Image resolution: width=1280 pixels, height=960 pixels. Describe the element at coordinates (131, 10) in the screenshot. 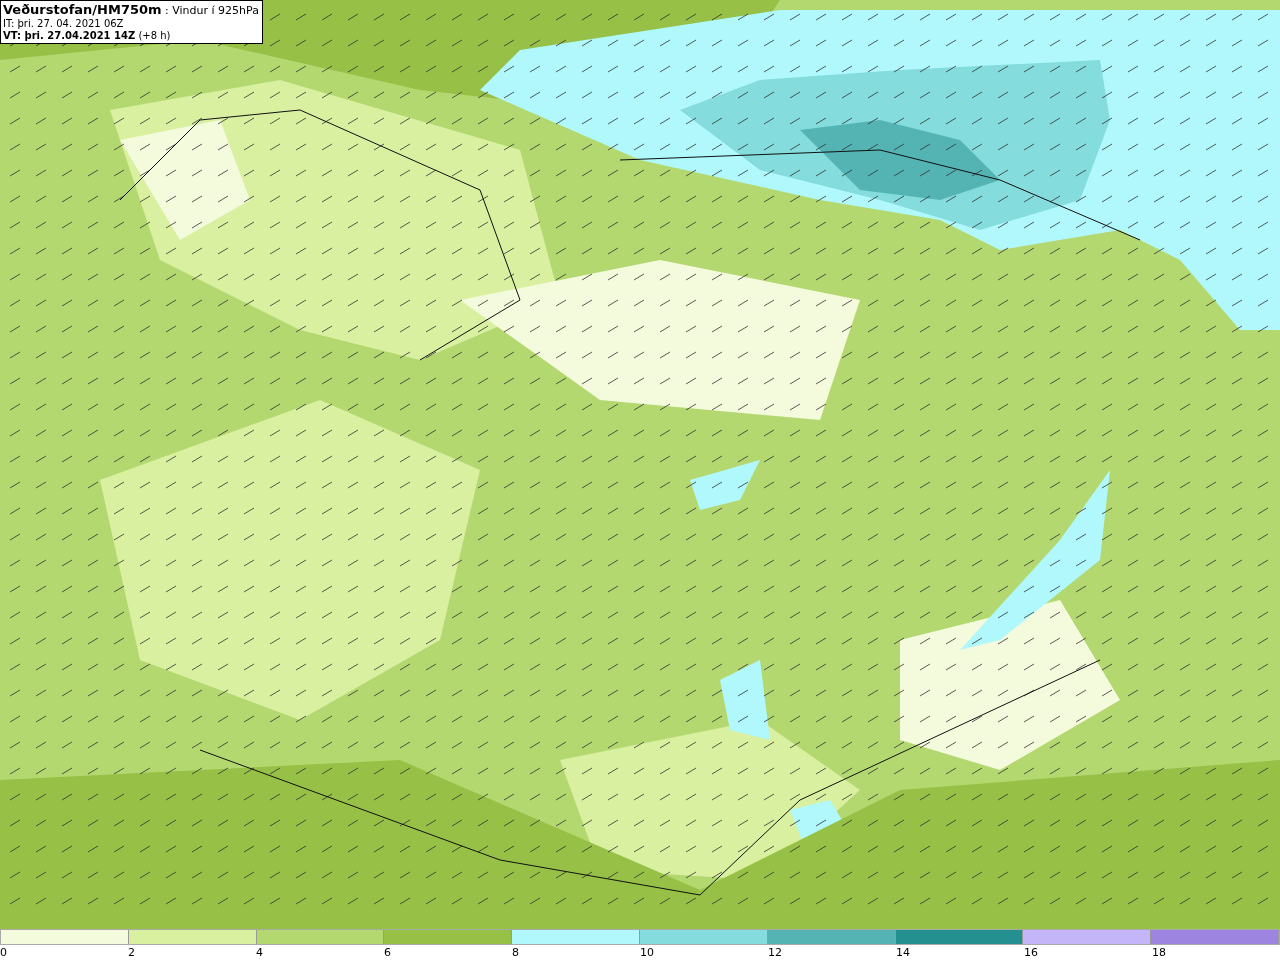

I see `title-text: Veðurstofan/HM750m : Vindur í 925hPa` at that location.